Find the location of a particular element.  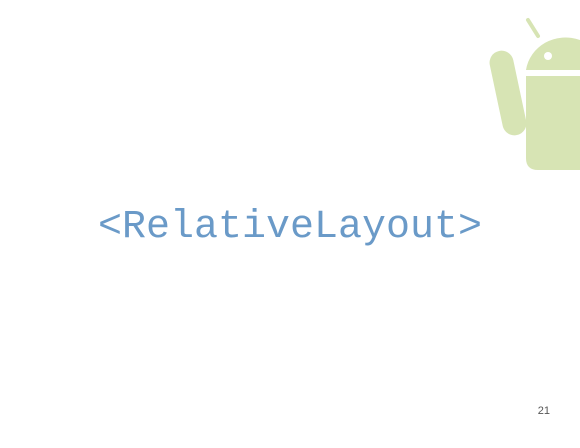

page-number: 21 is located at coordinates (543, 411).